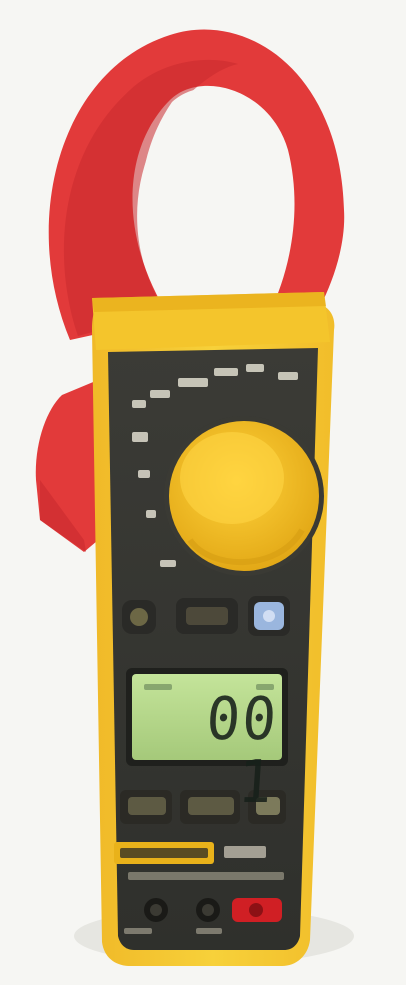  I want to click on rotary-dial-icon, so click(244, 496).